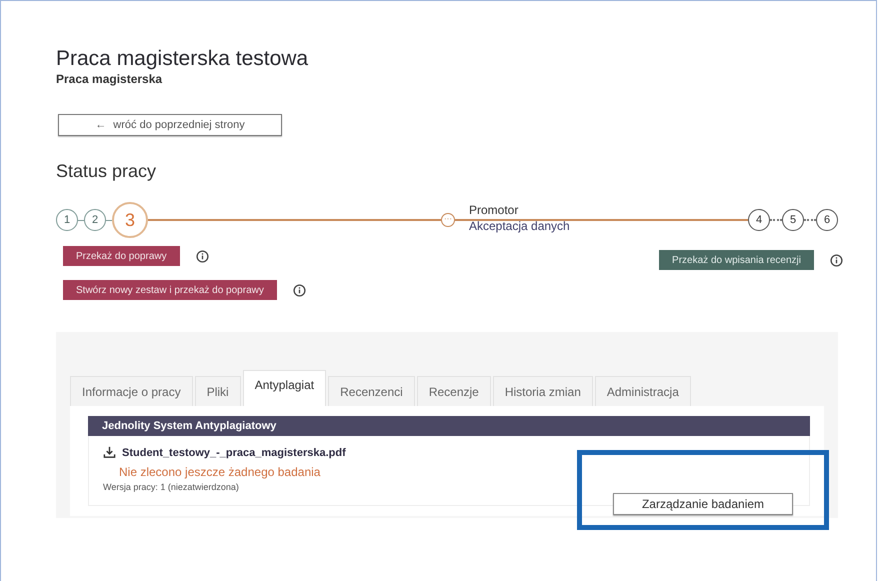 The image size is (879, 581). Describe the element at coordinates (494, 210) in the screenshot. I see `step-role: Promotor` at that location.